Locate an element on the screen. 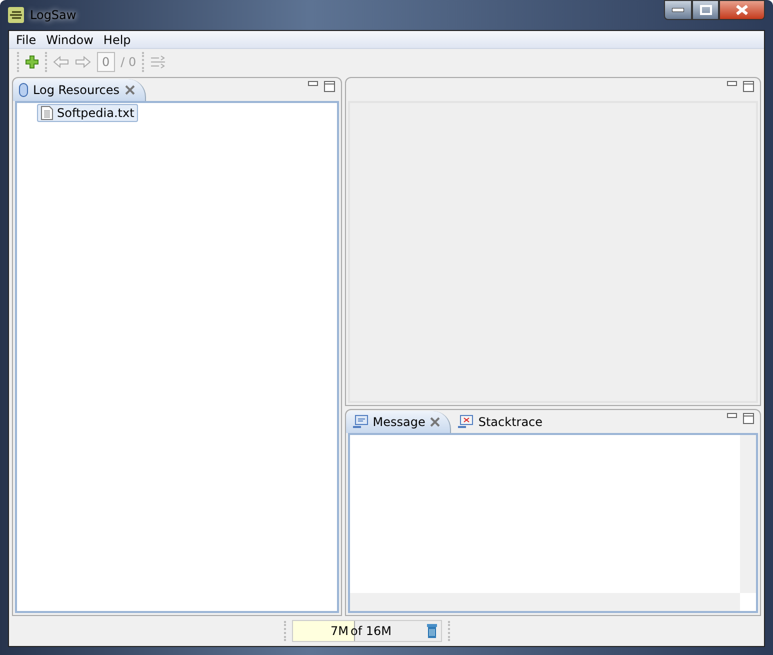 The image size is (773, 655). tab: Message is located at coordinates (399, 422).